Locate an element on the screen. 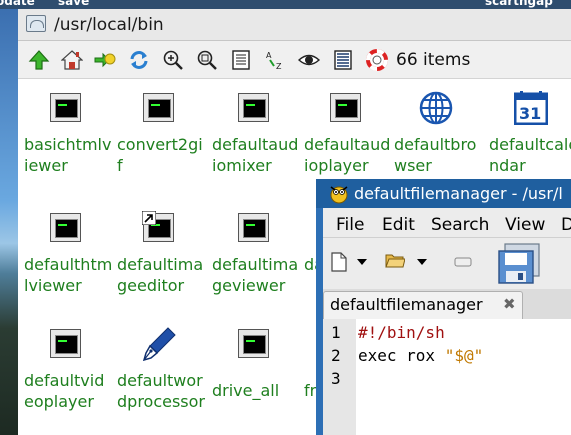 This screenshot has width=571, height=435. svg-text: 31 is located at coordinates (530, 113).